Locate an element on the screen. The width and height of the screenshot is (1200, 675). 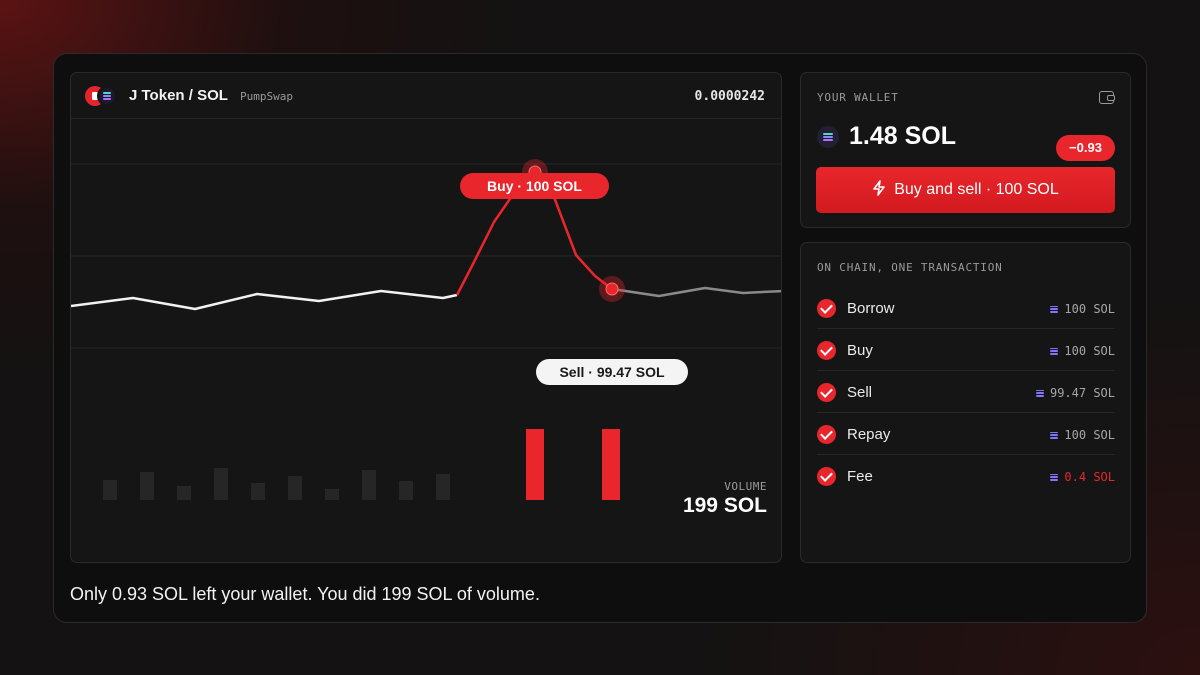
token-pair-icon is located at coordinates (103, 96).